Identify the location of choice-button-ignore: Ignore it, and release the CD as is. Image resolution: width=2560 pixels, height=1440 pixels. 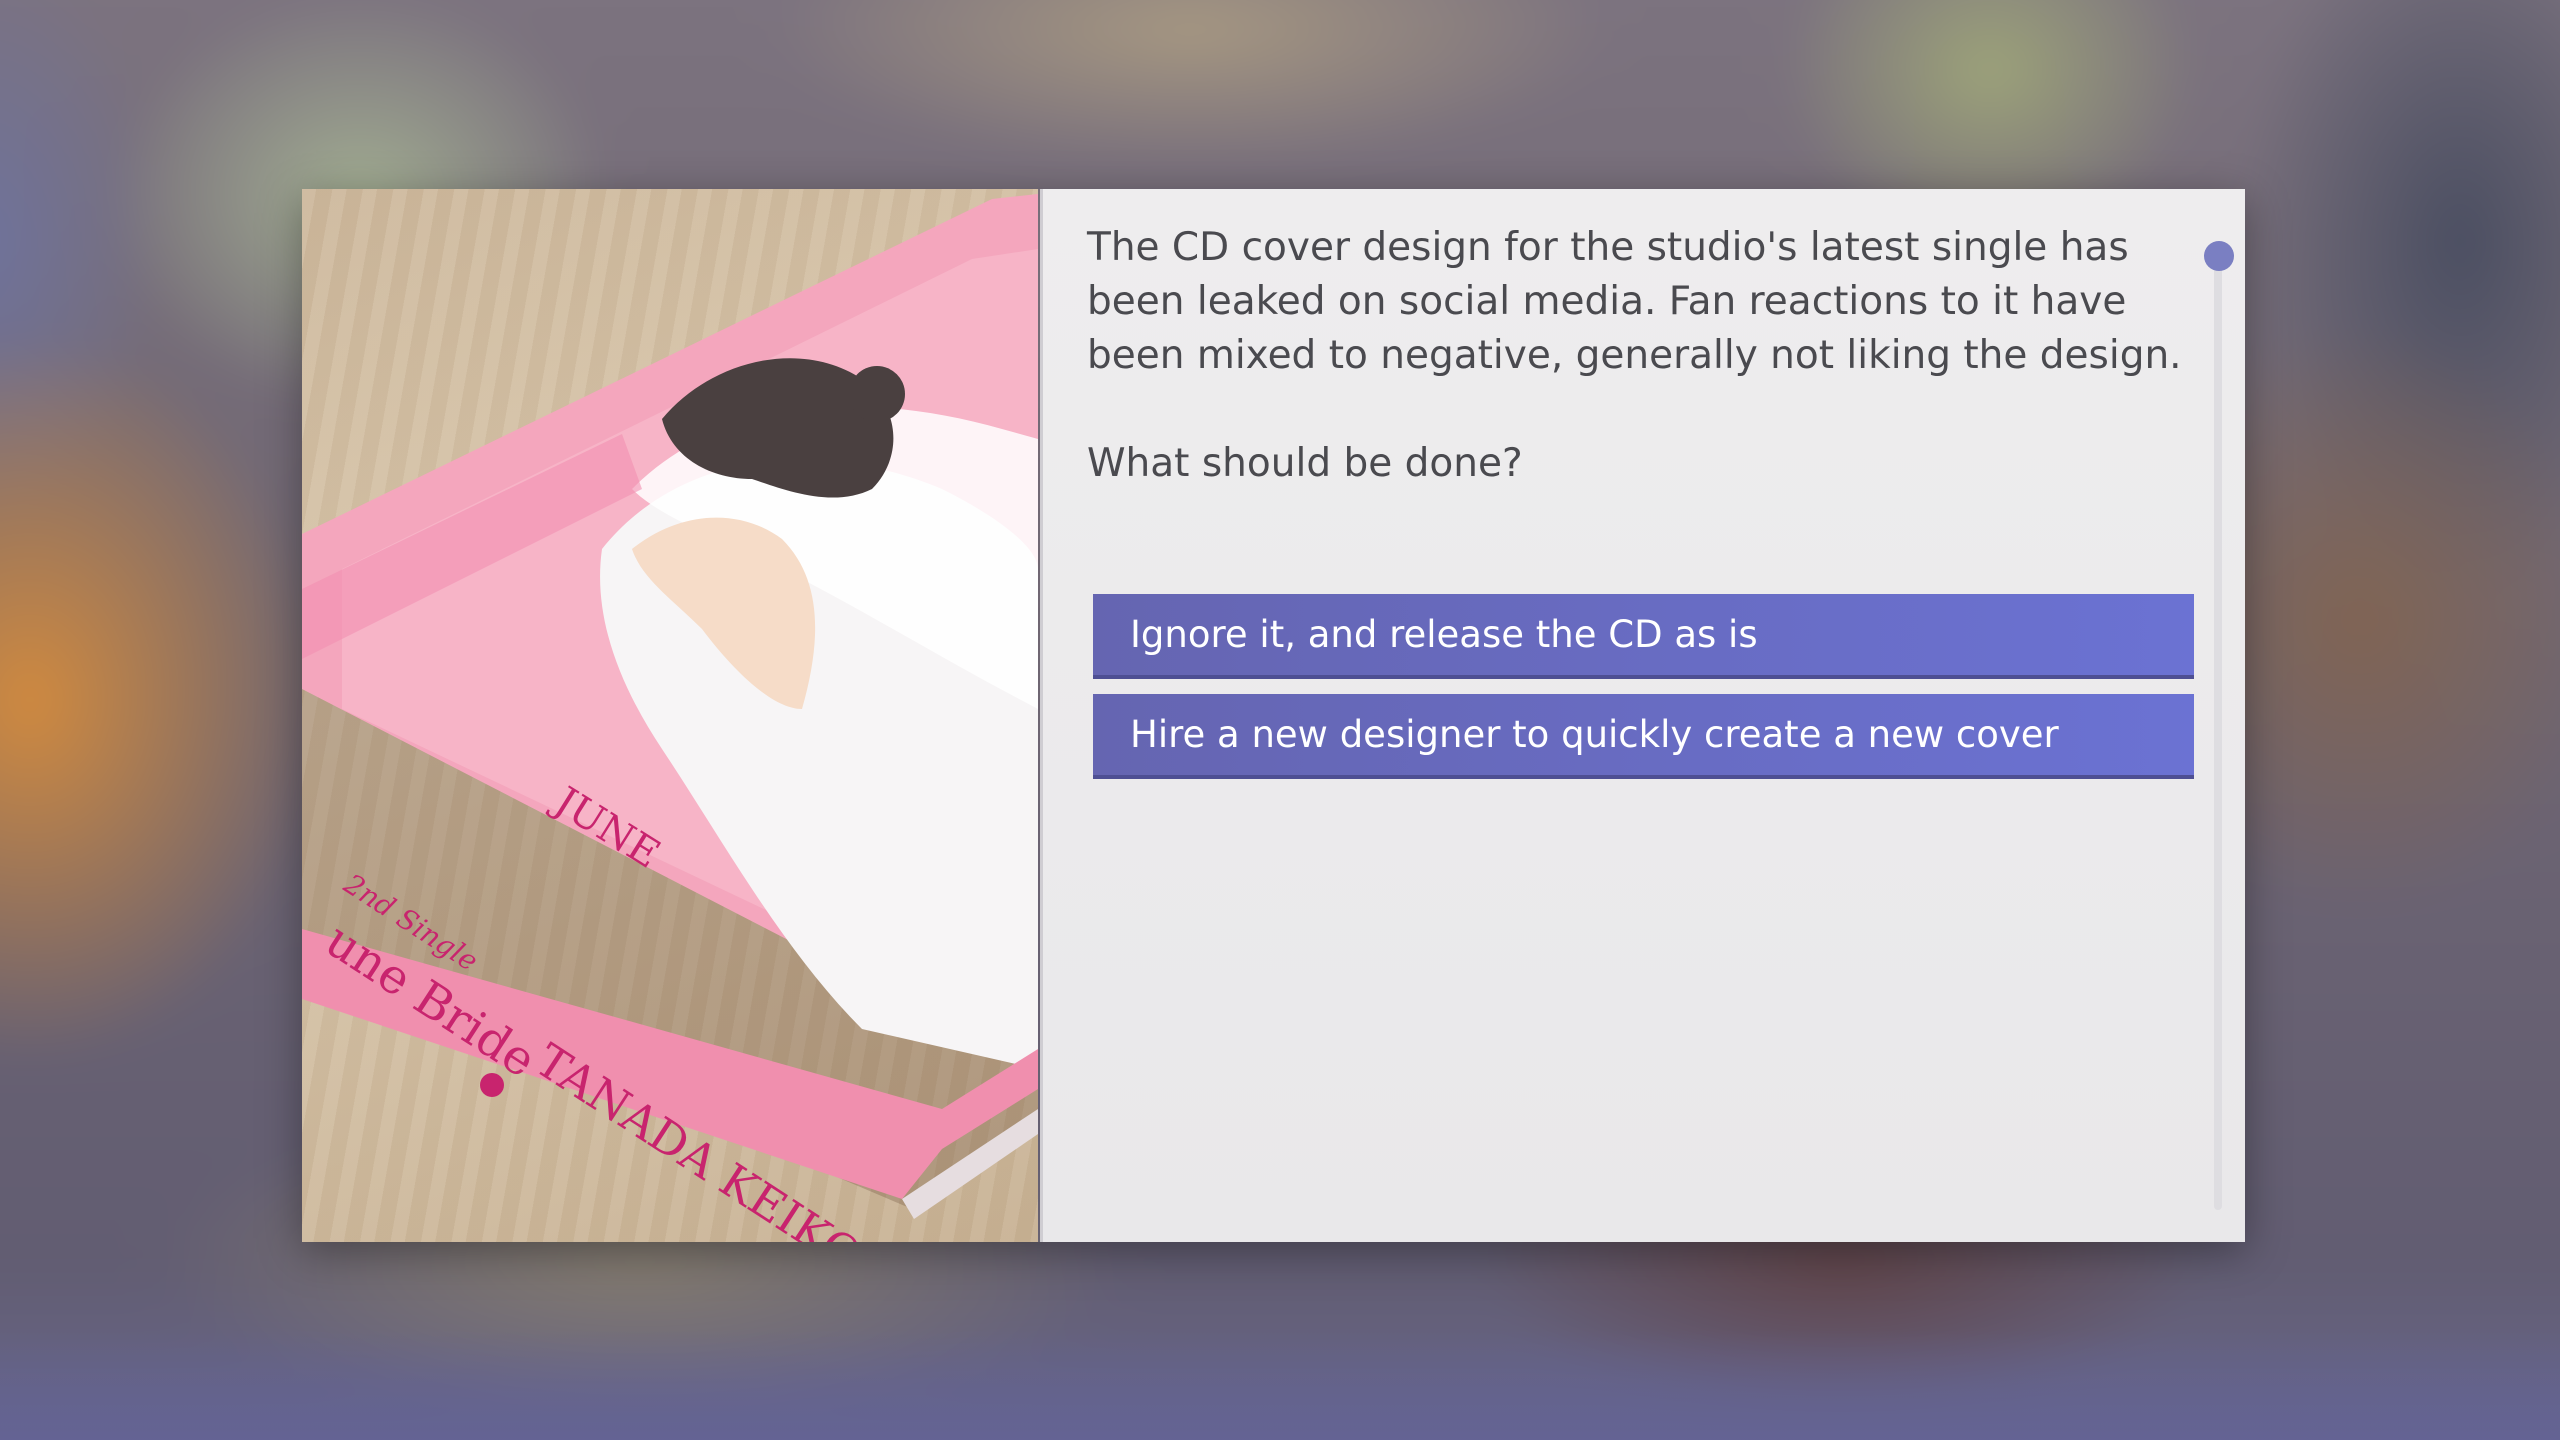
(1643, 636).